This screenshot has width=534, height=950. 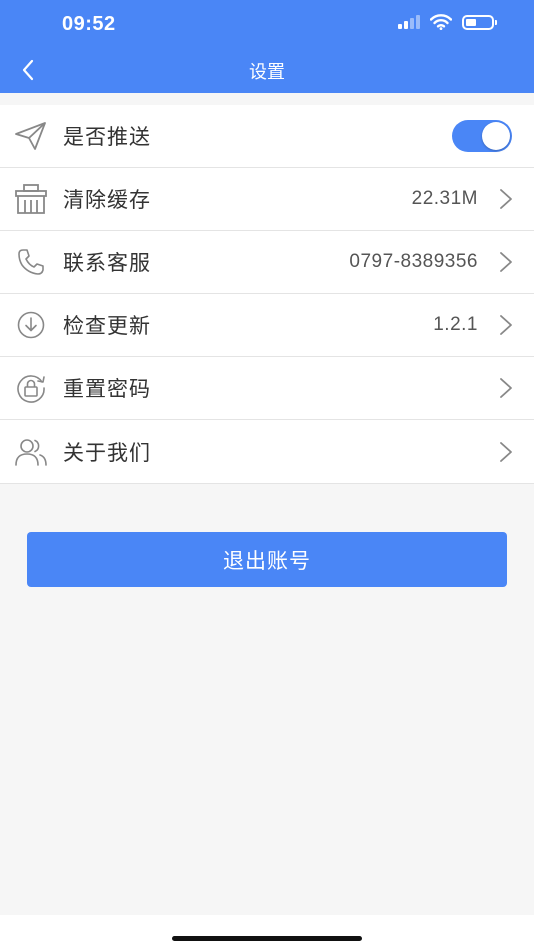 What do you see at coordinates (267, 932) in the screenshot?
I see `bottom-safe-area` at bounding box center [267, 932].